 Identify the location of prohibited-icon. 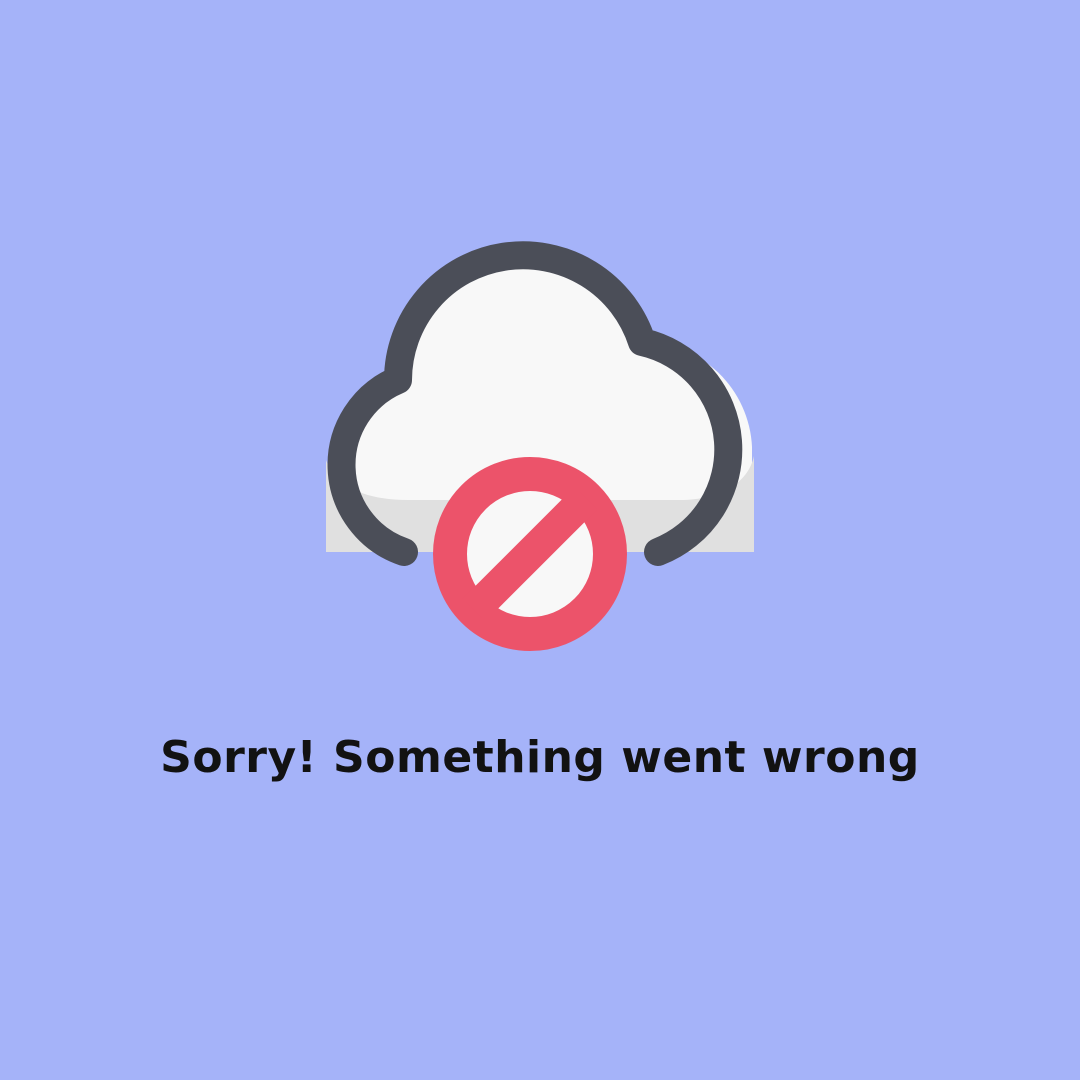
(530, 554).